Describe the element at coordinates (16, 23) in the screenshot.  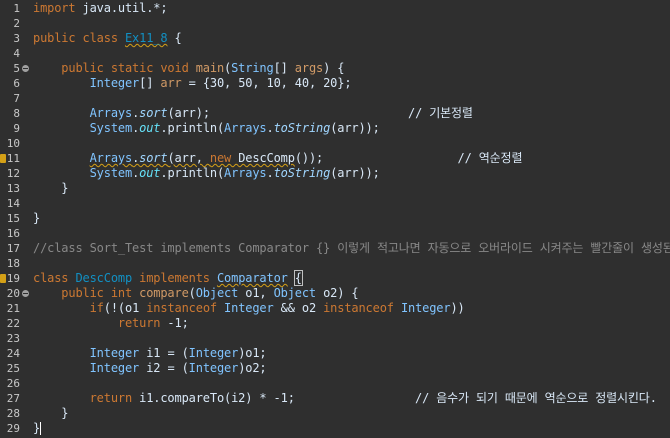
I see `line-number: 2` at that location.